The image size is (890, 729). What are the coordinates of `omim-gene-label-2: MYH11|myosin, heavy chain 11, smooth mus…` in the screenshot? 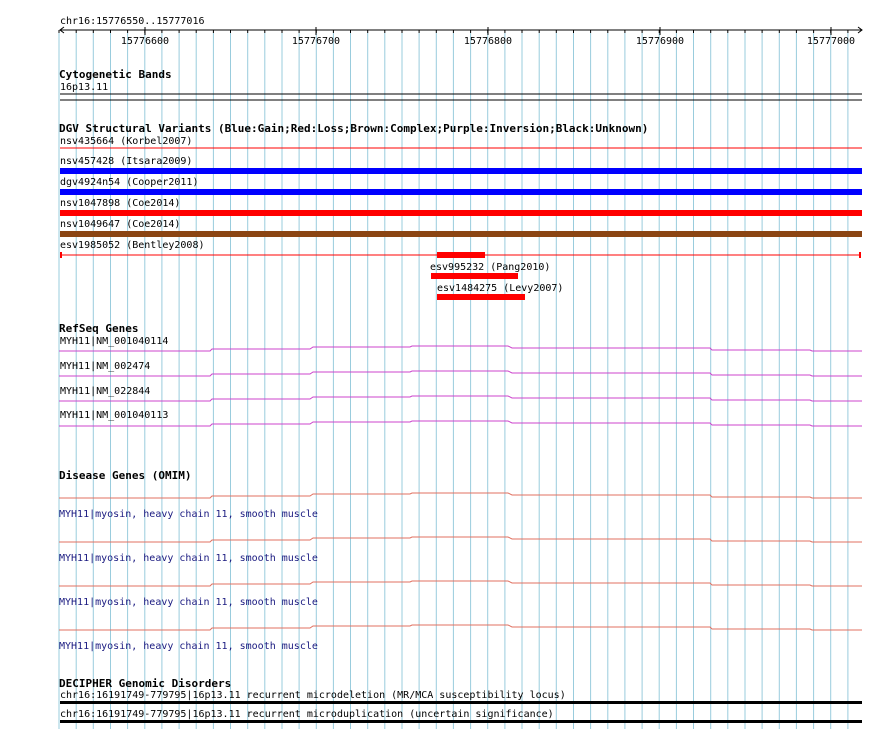 It's located at (188, 558).